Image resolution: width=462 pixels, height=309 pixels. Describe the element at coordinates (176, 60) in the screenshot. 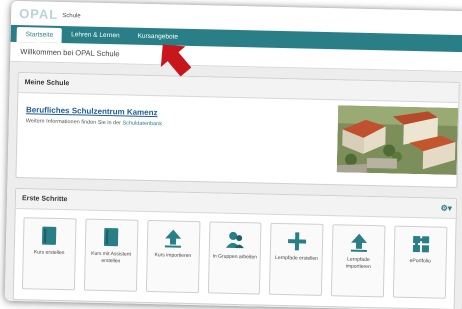

I see `annotation-arrow-icon` at that location.